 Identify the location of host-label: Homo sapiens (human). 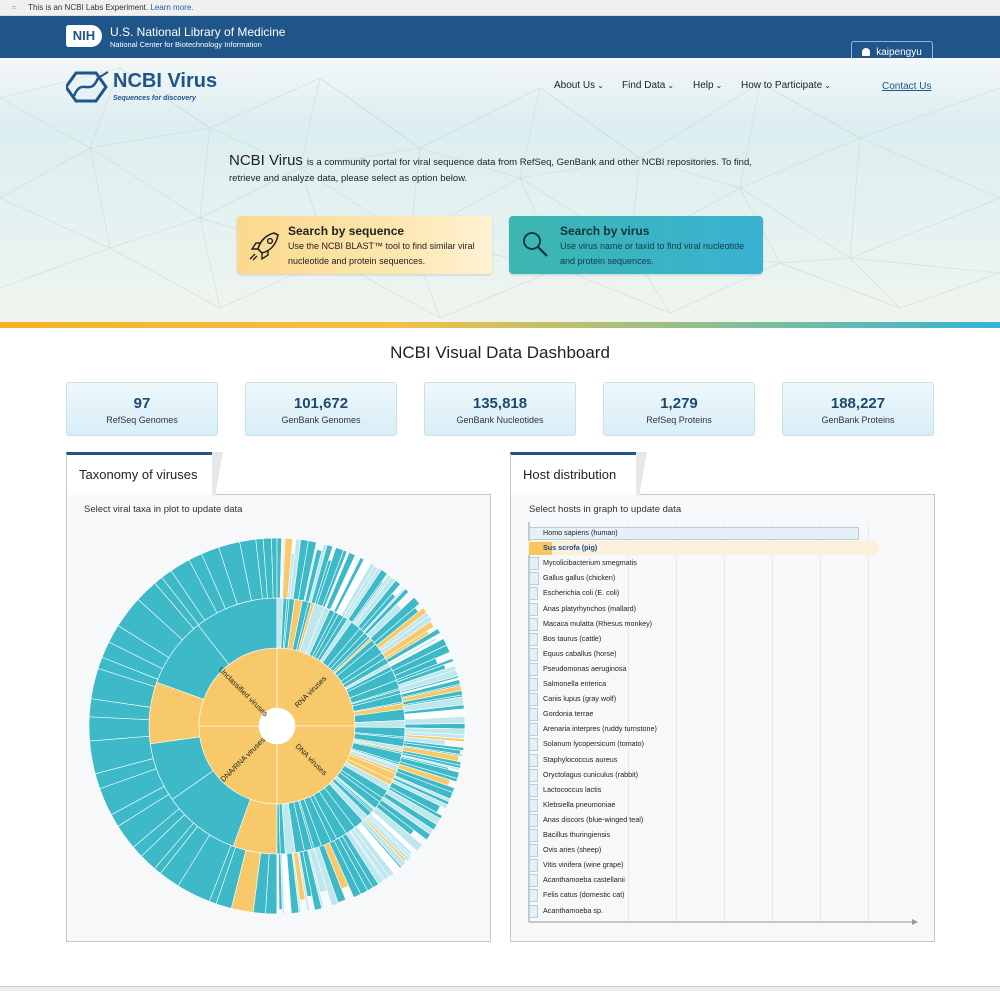
(580, 532).